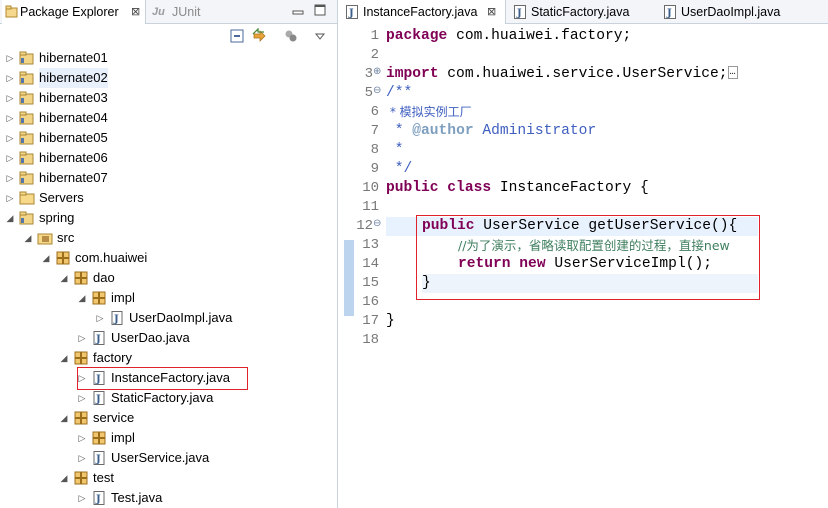  Describe the element at coordinates (320, 10) in the screenshot. I see `maximize-icon` at that location.